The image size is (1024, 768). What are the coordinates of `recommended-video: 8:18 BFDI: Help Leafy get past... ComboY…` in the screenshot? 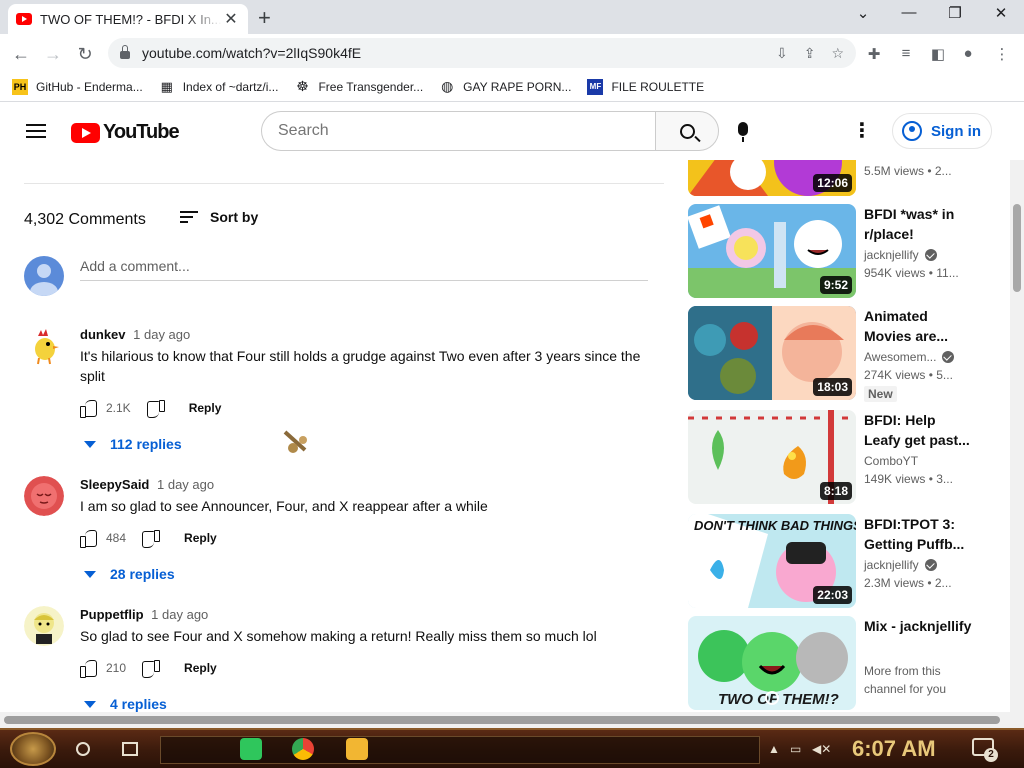 It's located at (849, 457).